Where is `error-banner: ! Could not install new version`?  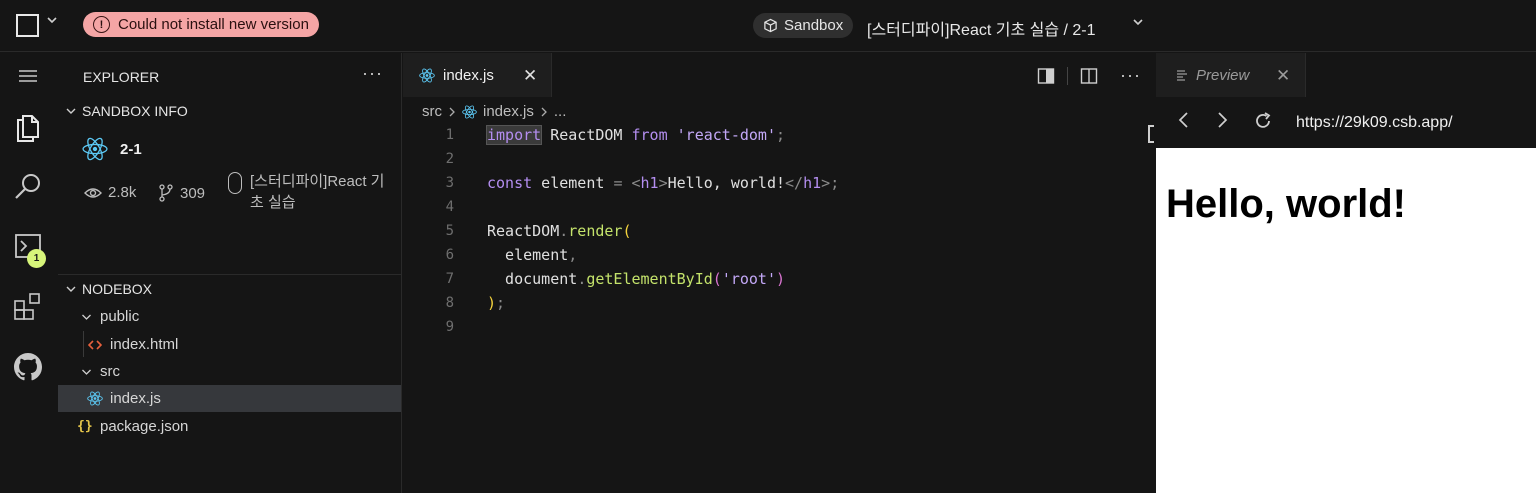
error-banner: ! Could not install new version is located at coordinates (201, 24).